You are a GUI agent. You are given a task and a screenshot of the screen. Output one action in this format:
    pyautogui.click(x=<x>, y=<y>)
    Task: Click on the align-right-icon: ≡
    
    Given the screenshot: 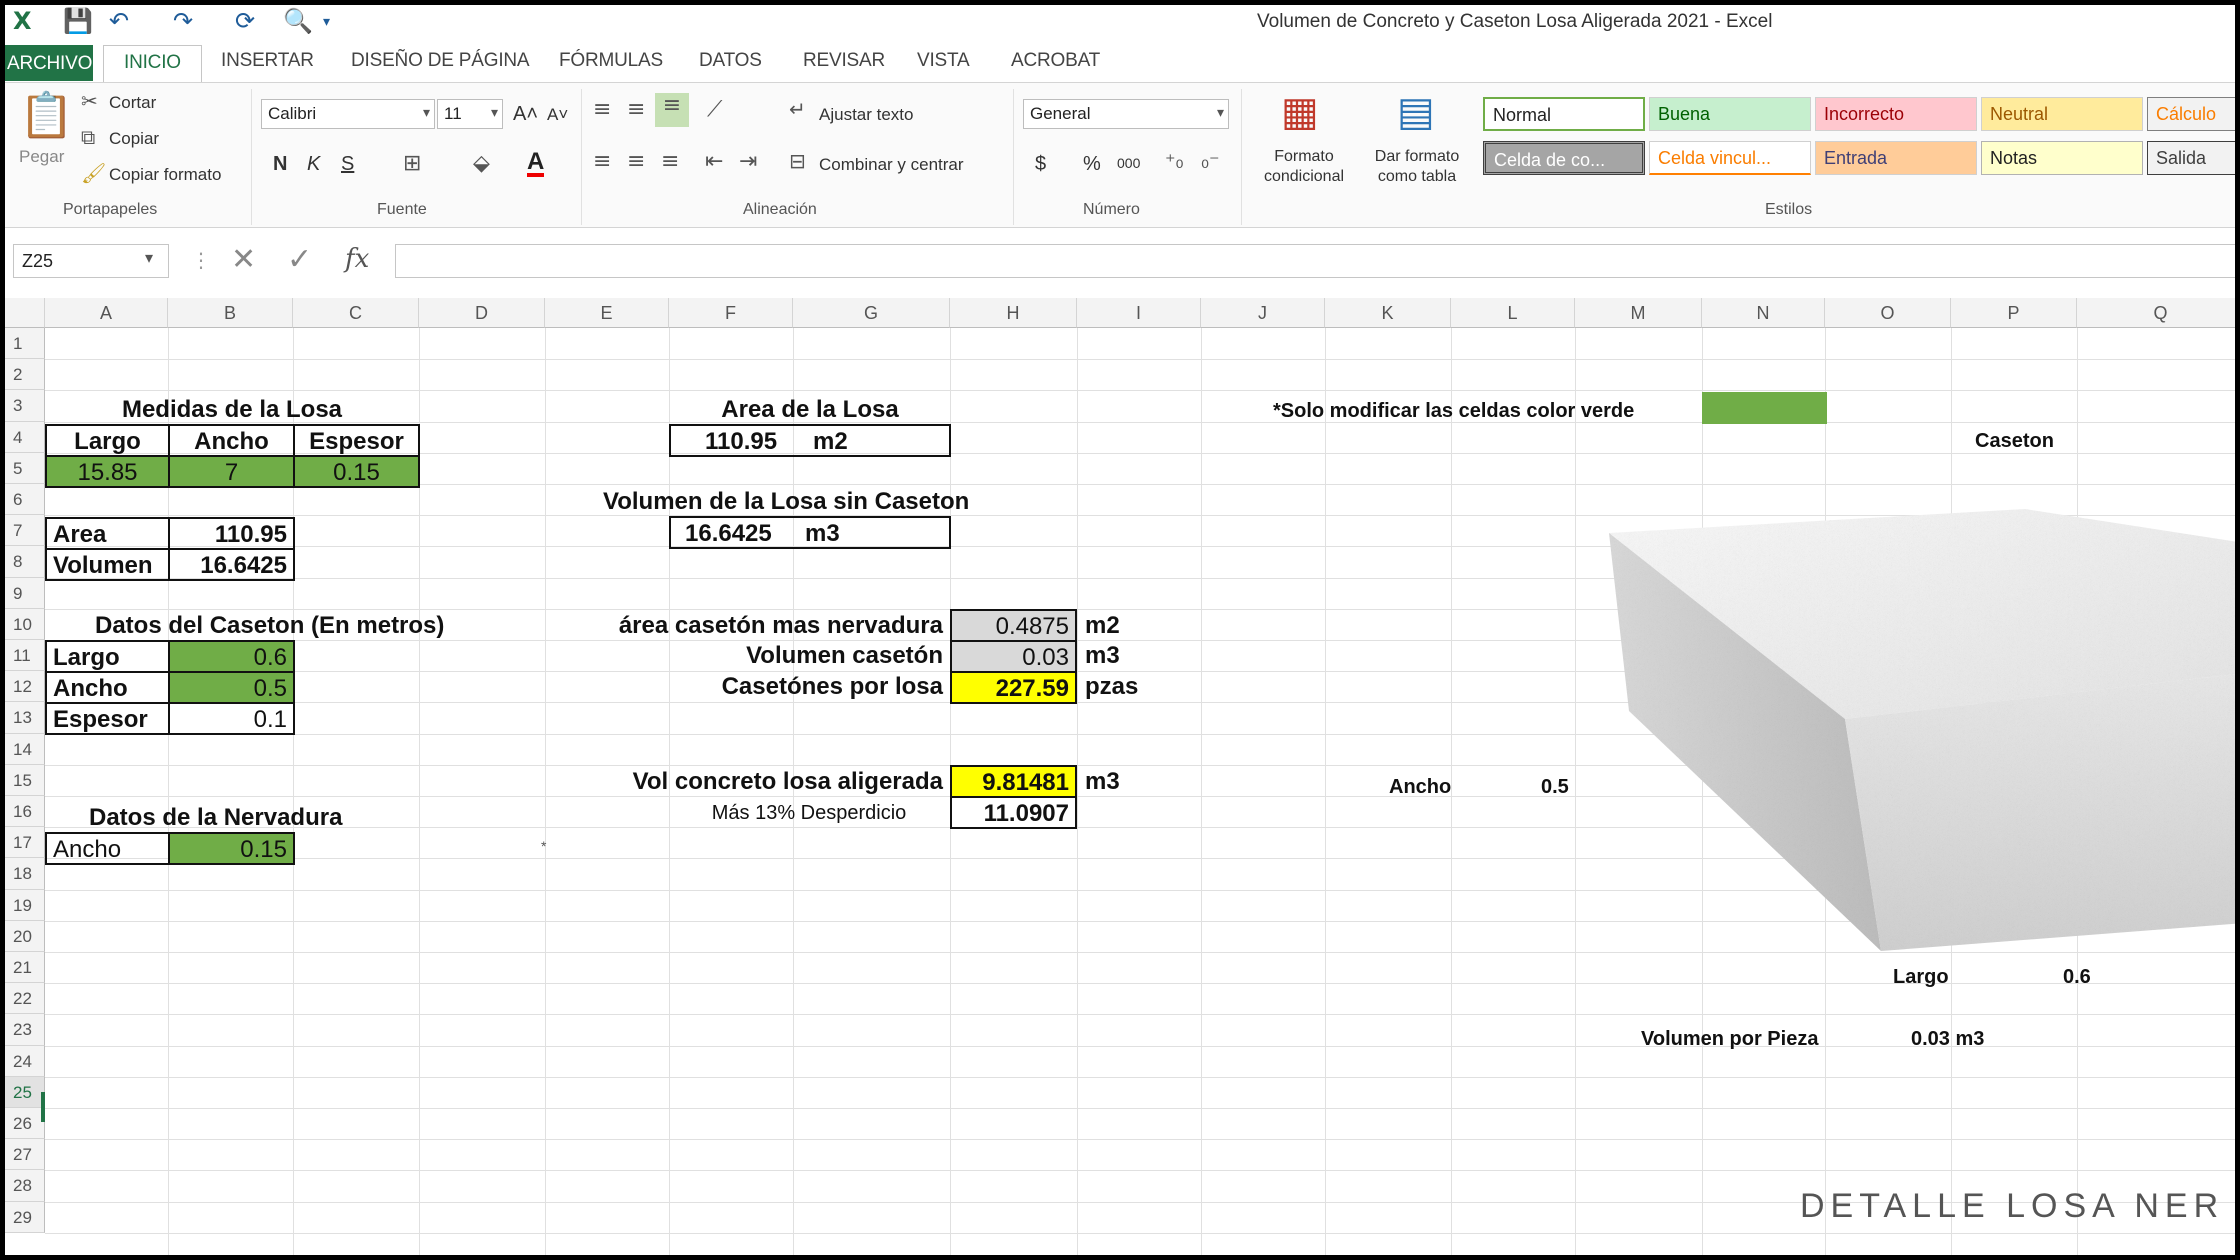 What is the action you would take?
    pyautogui.click(x=670, y=161)
    